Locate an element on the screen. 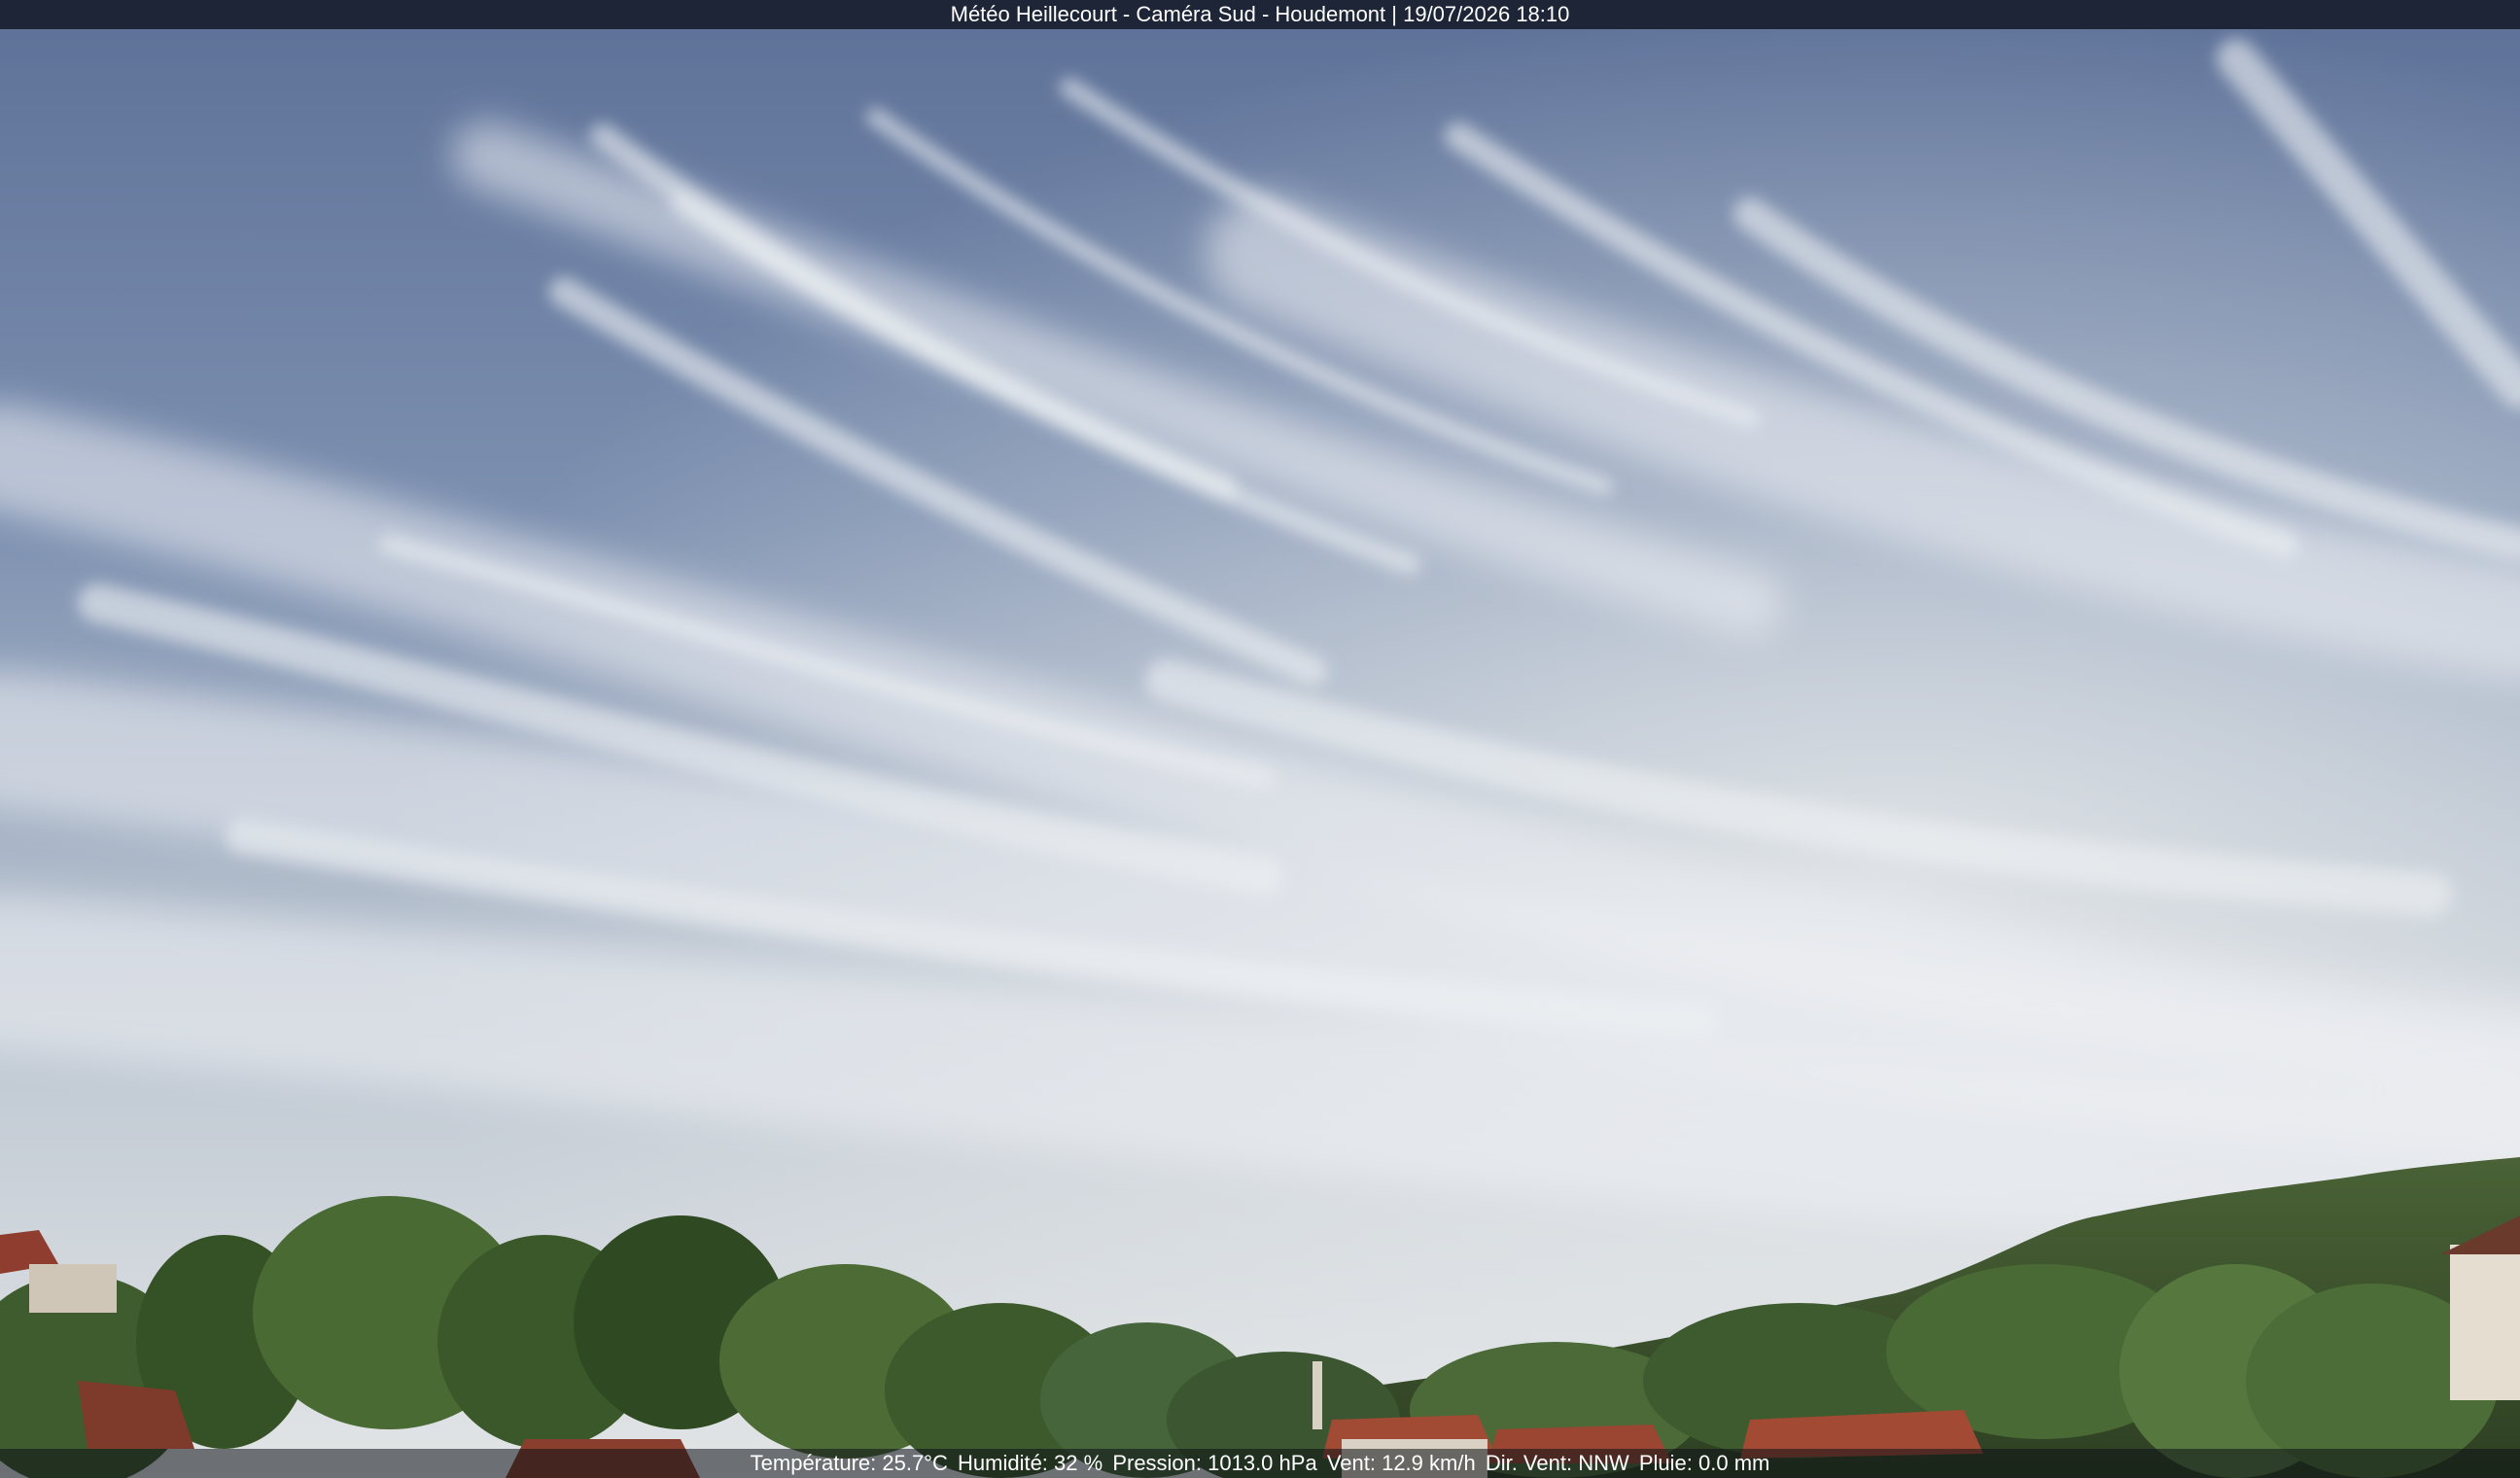  rain-readout: Pluie: 0.0 mm is located at coordinates (1704, 1463).